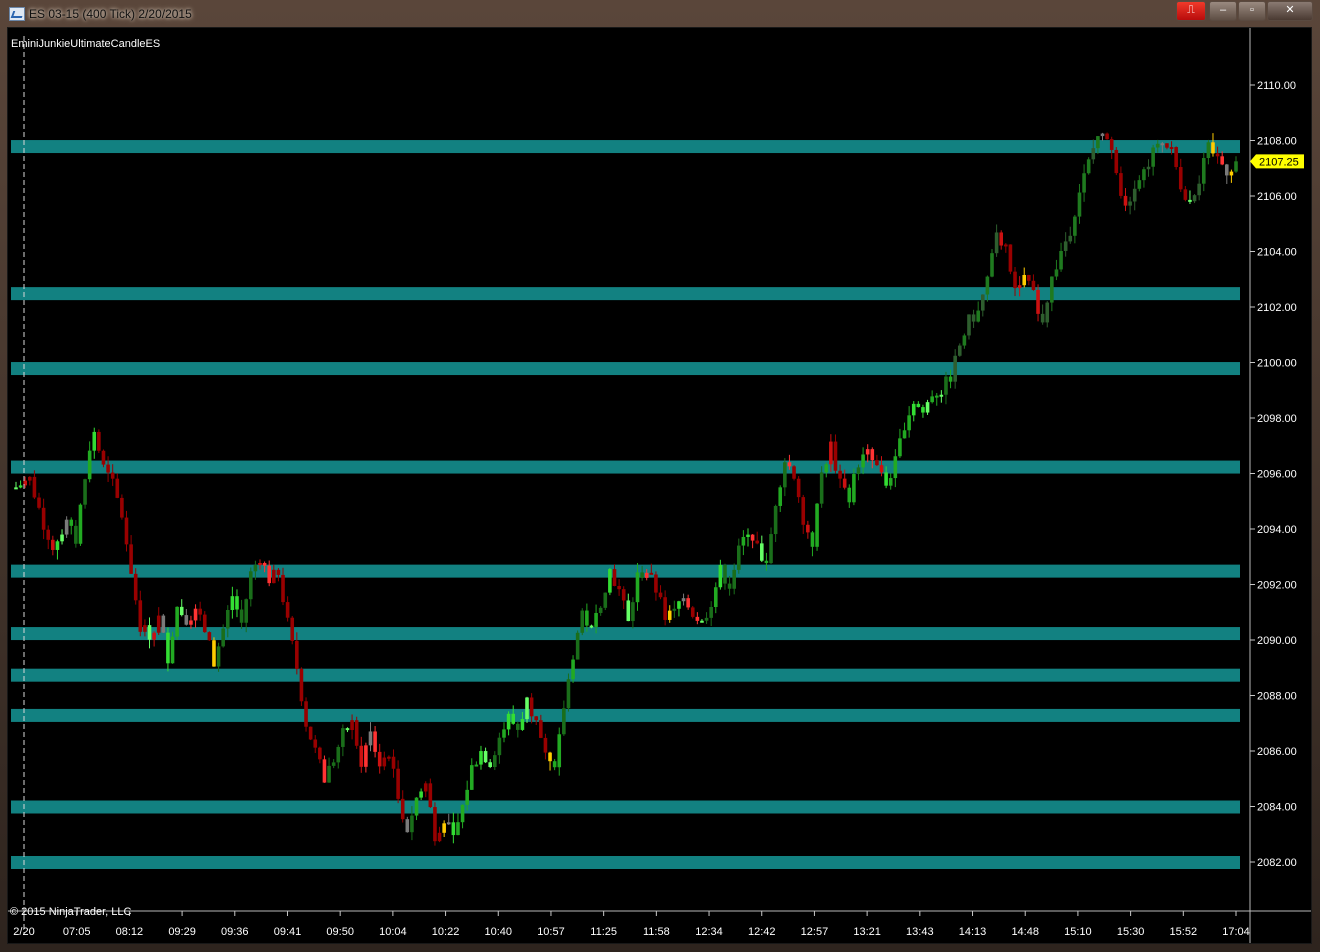 Image resolution: width=1320 pixels, height=952 pixels. I want to click on indicator-label: EminiJunkieUltimateCandleES, so click(85, 44).